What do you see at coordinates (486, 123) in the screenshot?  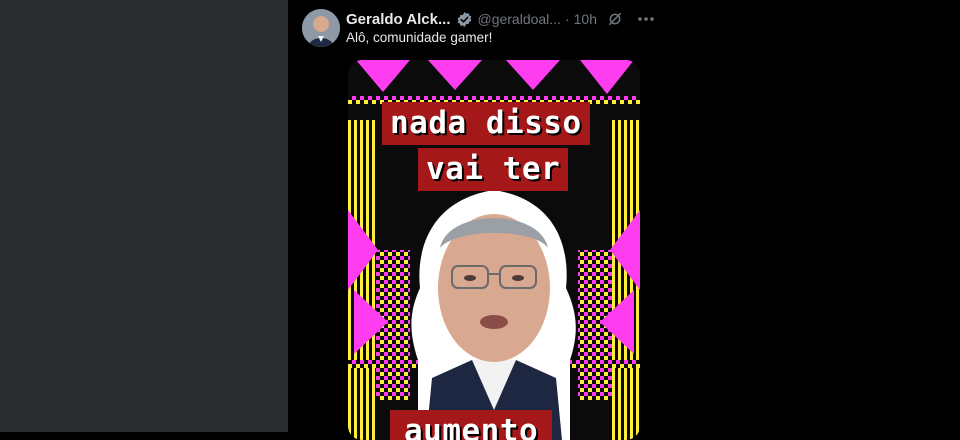 I see `caption-line-1: nada disso` at bounding box center [486, 123].